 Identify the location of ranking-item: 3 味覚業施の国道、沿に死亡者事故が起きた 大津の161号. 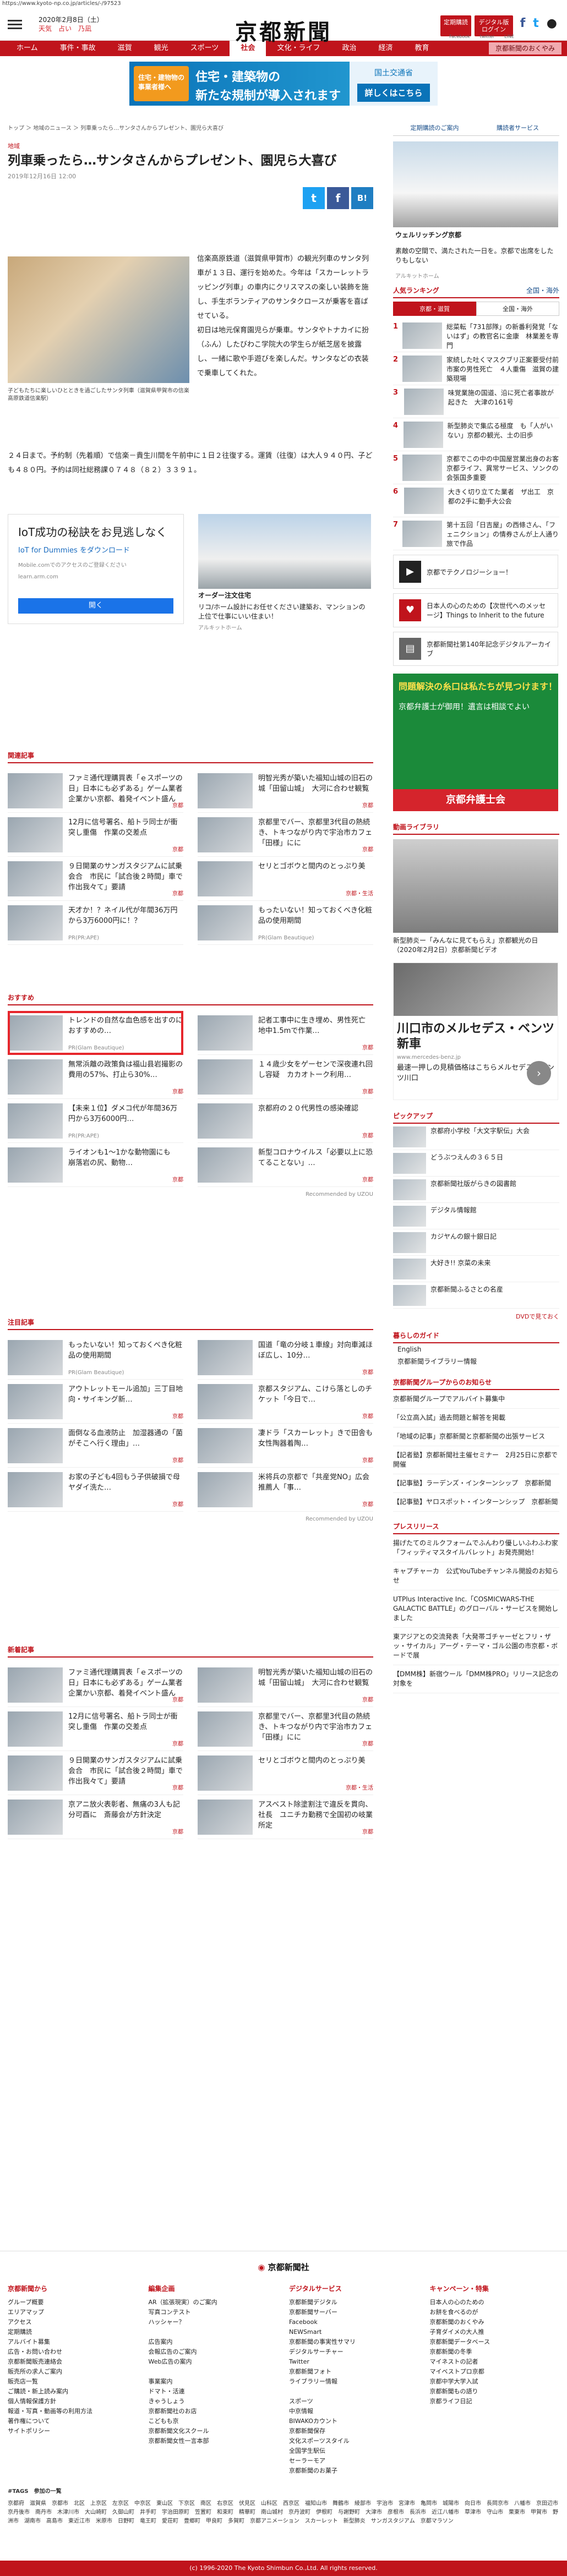
(476, 401).